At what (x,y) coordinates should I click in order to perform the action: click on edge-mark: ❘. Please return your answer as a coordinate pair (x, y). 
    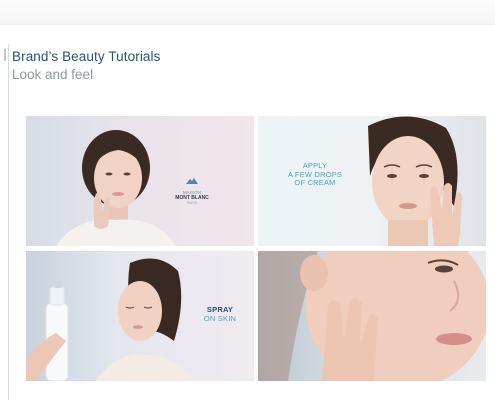
    Looking at the image, I should click on (5, 54).